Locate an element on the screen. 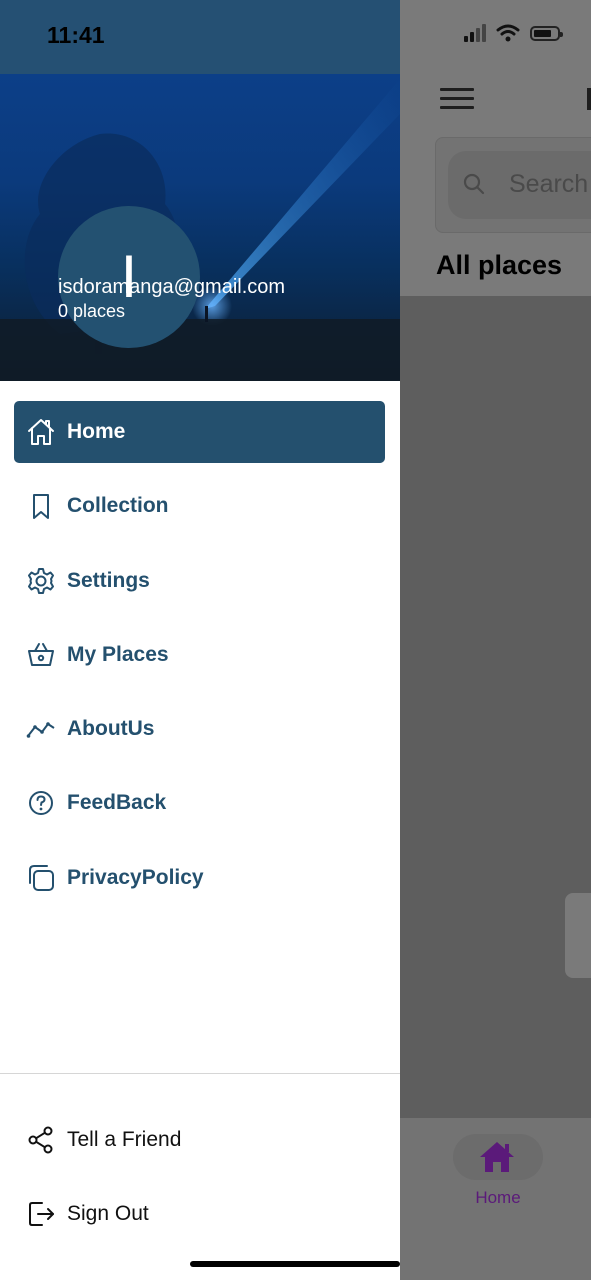 The width and height of the screenshot is (591, 1280). menu-item-collection: Collection is located at coordinates (199, 506).